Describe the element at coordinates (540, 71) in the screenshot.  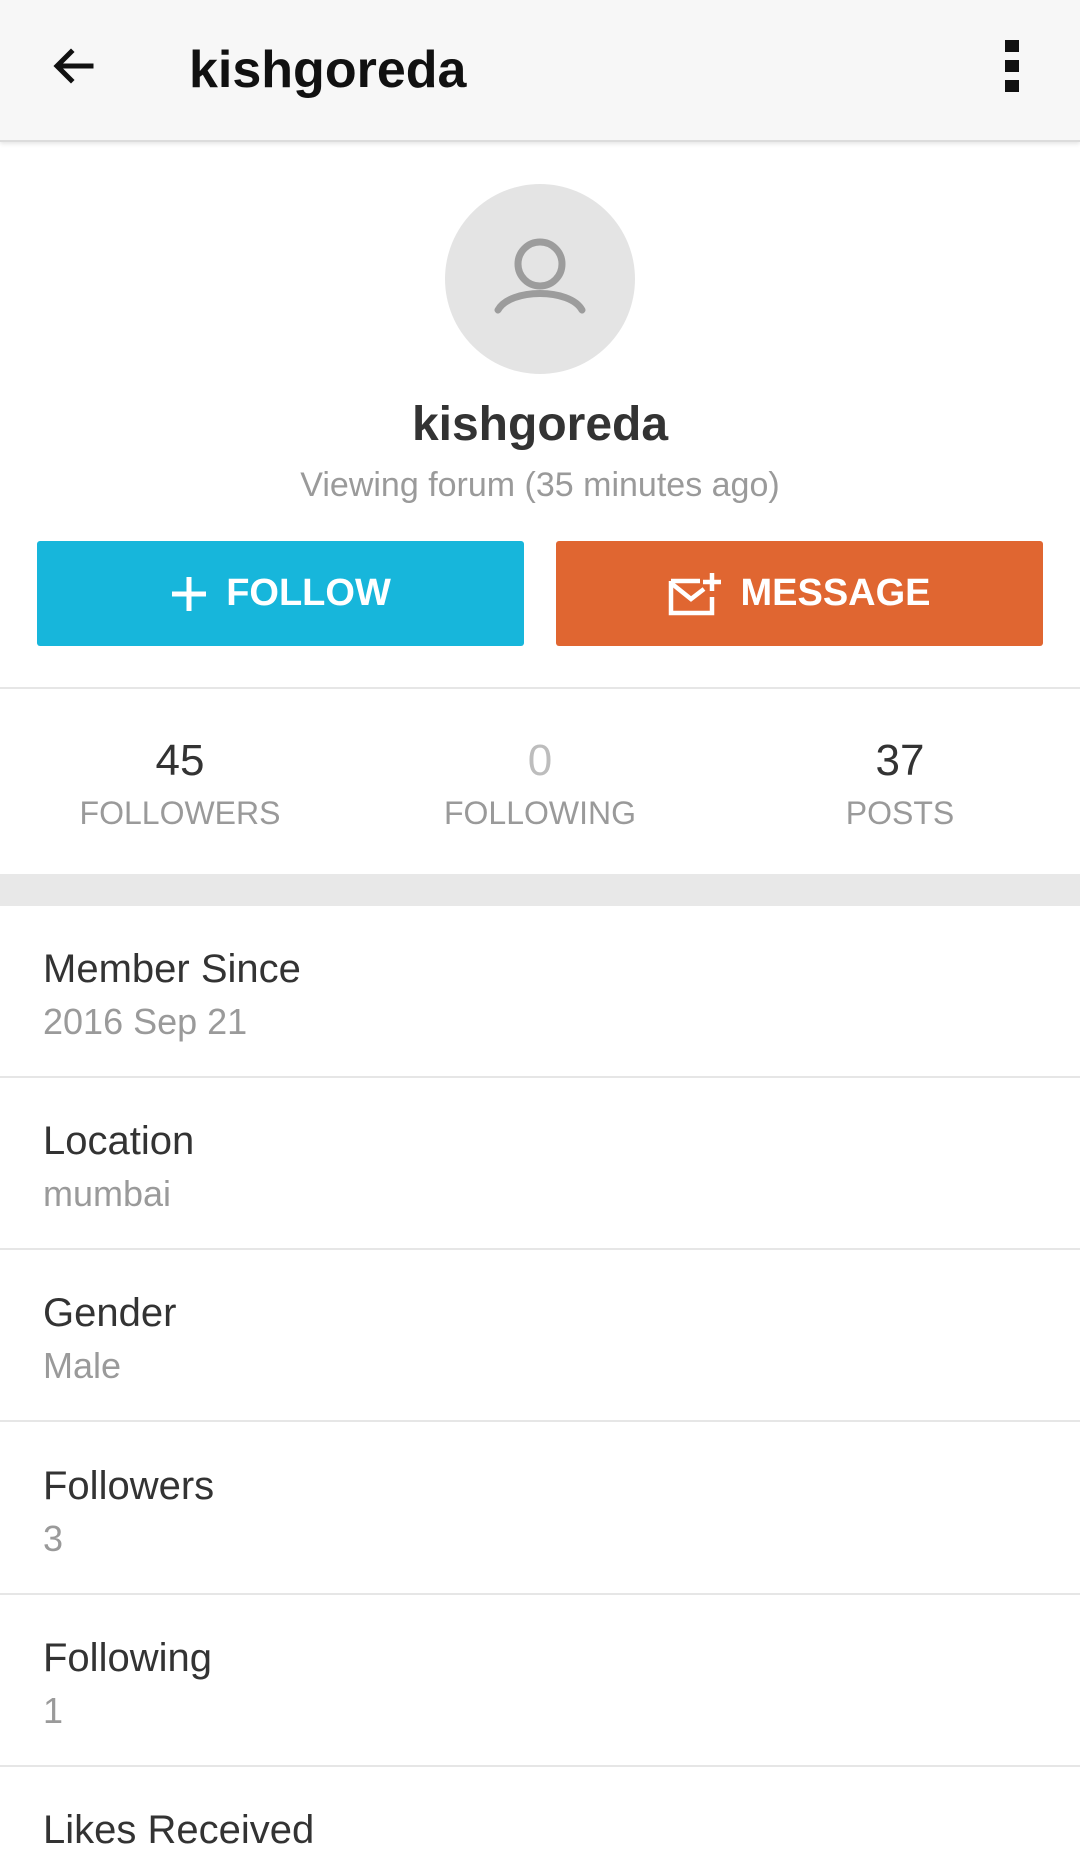
I see `app-bar: kishgoreda` at that location.